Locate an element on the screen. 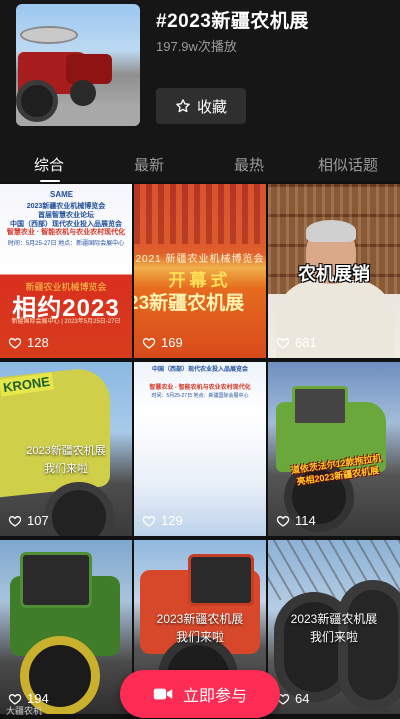 The width and height of the screenshot is (400, 719). card-heading-line: 2023新疆农业机械博览会 is located at coordinates (66, 206).